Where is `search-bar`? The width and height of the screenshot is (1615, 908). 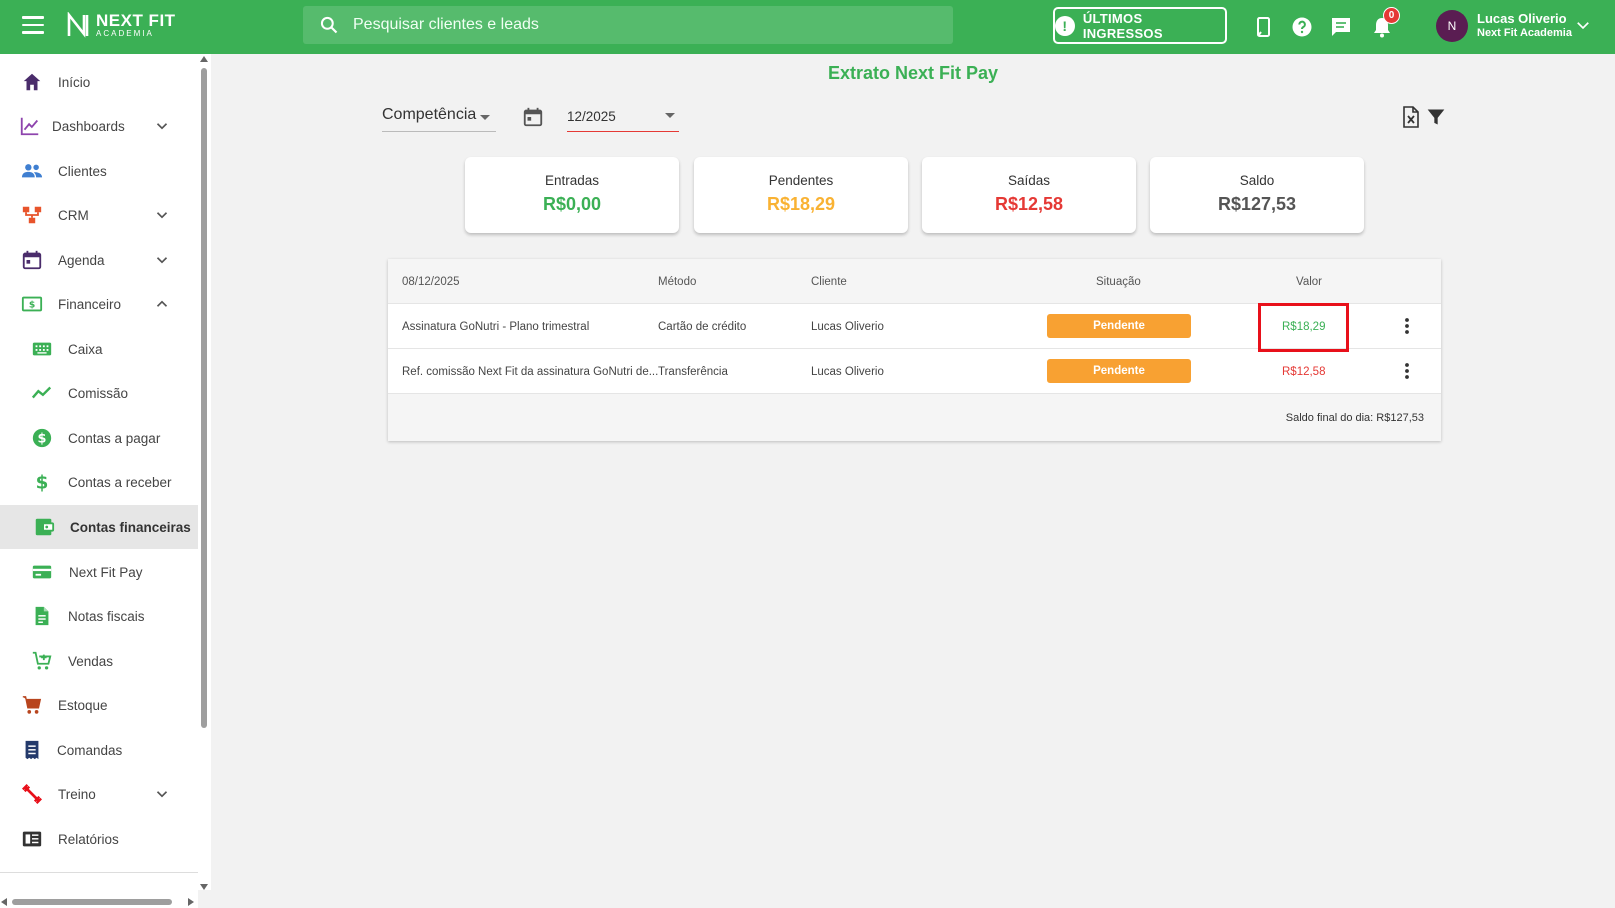 search-bar is located at coordinates (628, 25).